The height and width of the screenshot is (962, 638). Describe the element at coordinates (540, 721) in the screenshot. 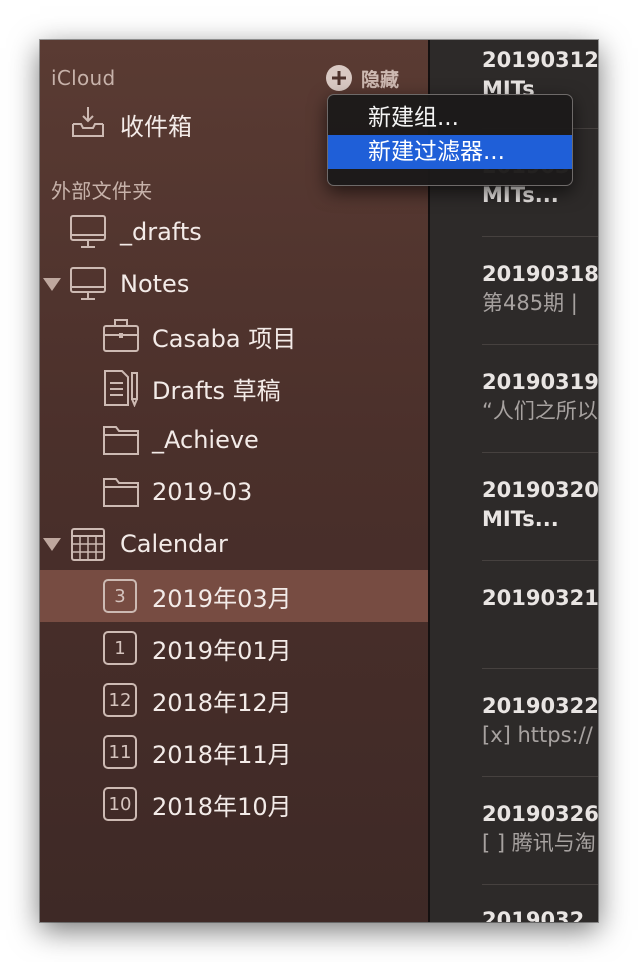

I see `list-item: 20190322 [x] https://` at that location.